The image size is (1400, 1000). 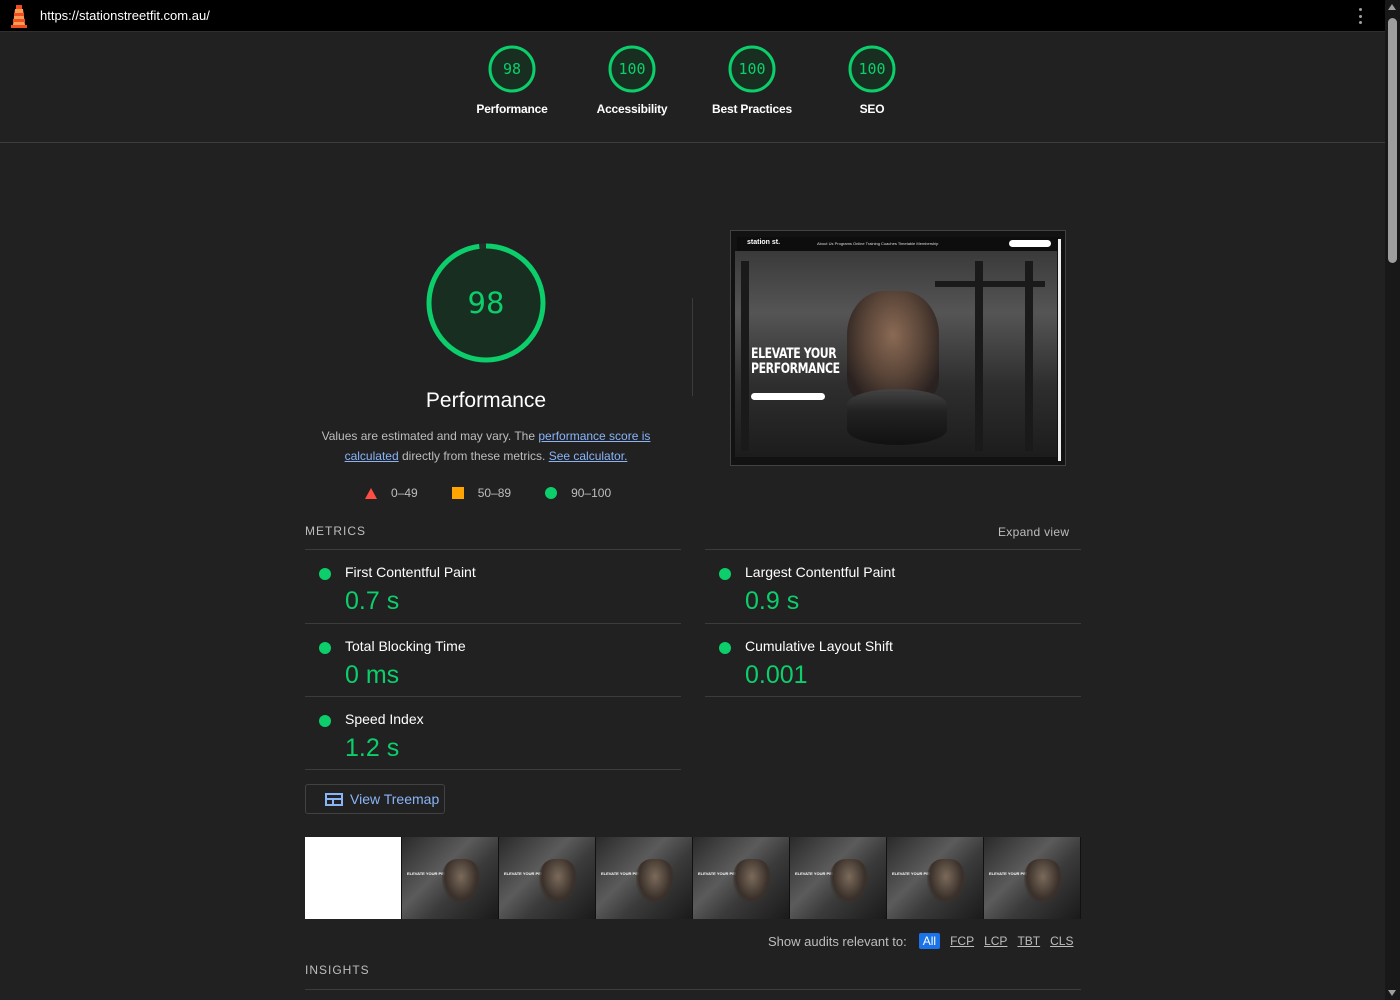 I want to click on legend-pass: 90–100, so click(x=578, y=493).